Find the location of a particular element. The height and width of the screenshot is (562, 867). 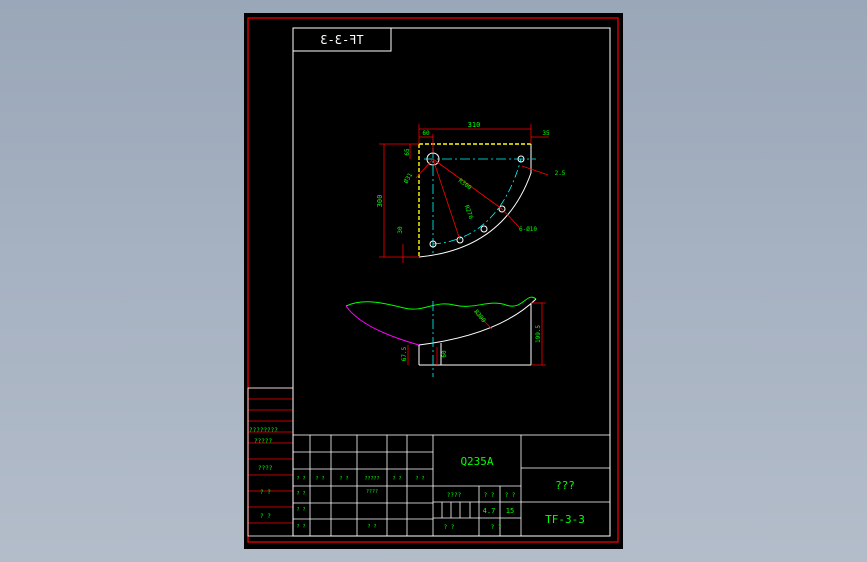

grid-r1-c3: ? ? is located at coordinates (343, 479).